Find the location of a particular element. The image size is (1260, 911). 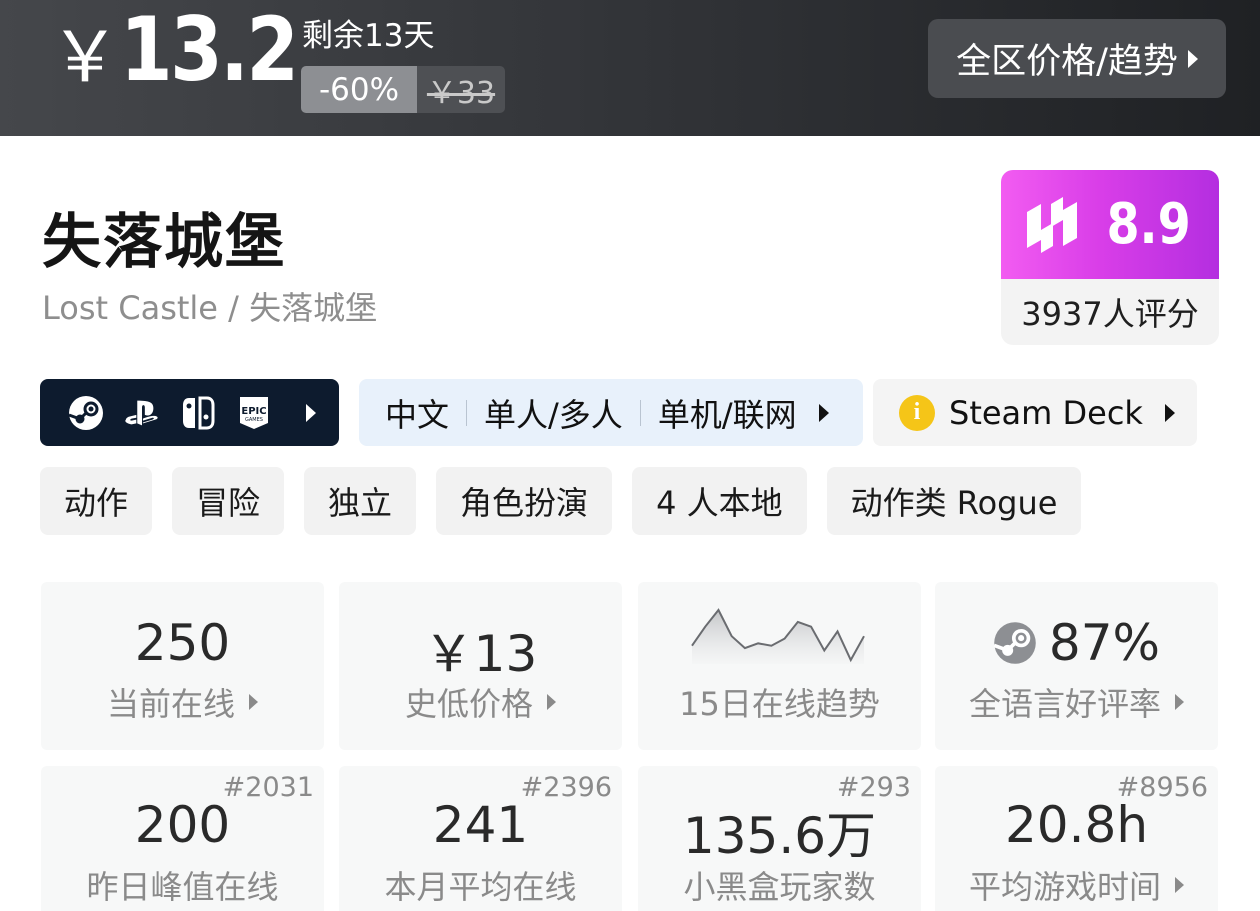

stat-label: 昨日峰值在线 is located at coordinates (182, 885).